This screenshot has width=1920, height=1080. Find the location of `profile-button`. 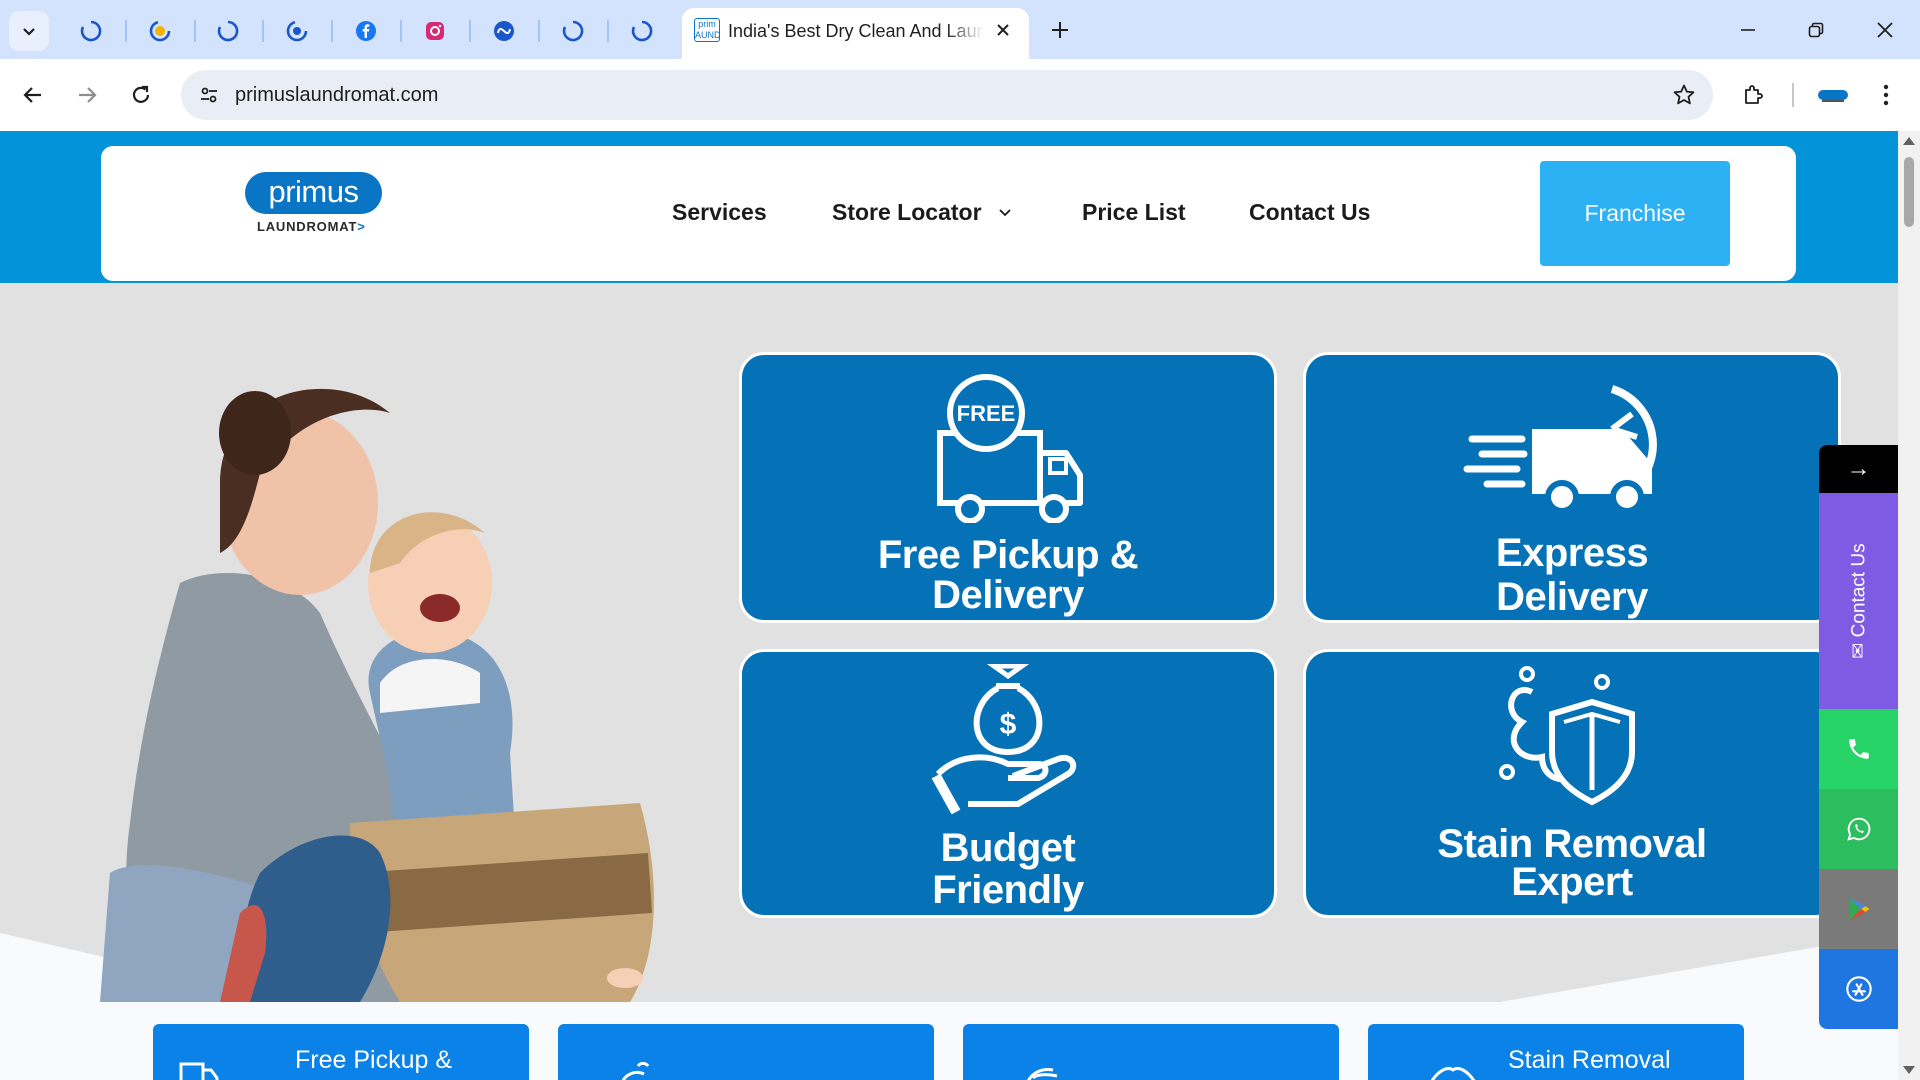

profile-button is located at coordinates (1833, 95).